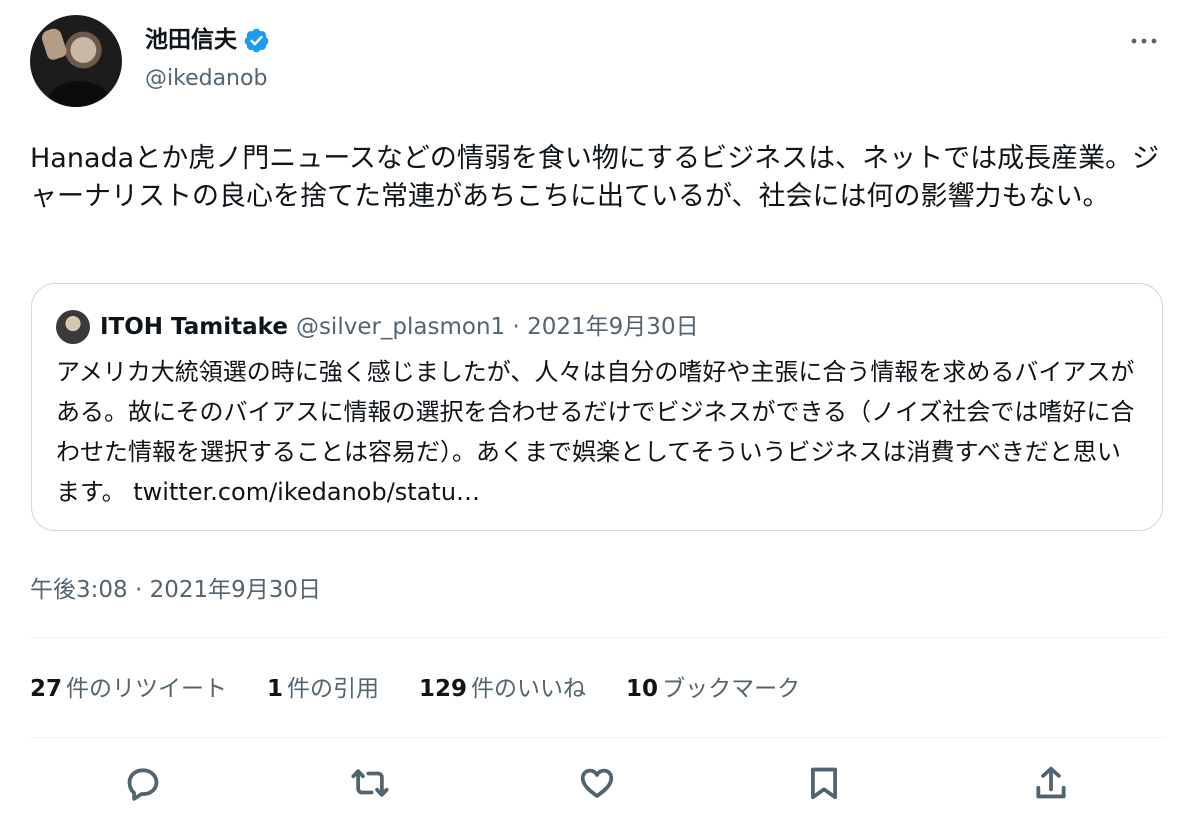 The width and height of the screenshot is (1189, 822). Describe the element at coordinates (597, 637) in the screenshot. I see `divider-top` at that location.